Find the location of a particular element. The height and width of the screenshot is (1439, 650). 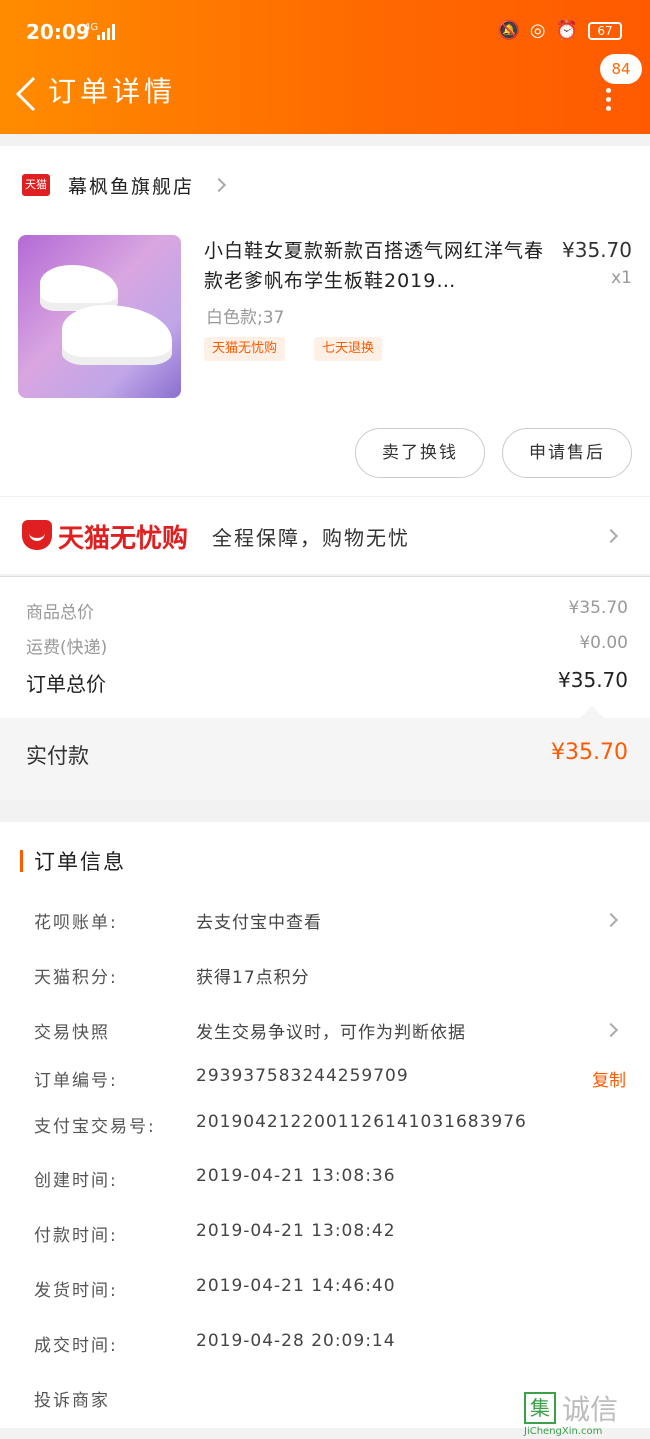

order-total-row: 订单总价 ¥35.70 is located at coordinates (327, 682).